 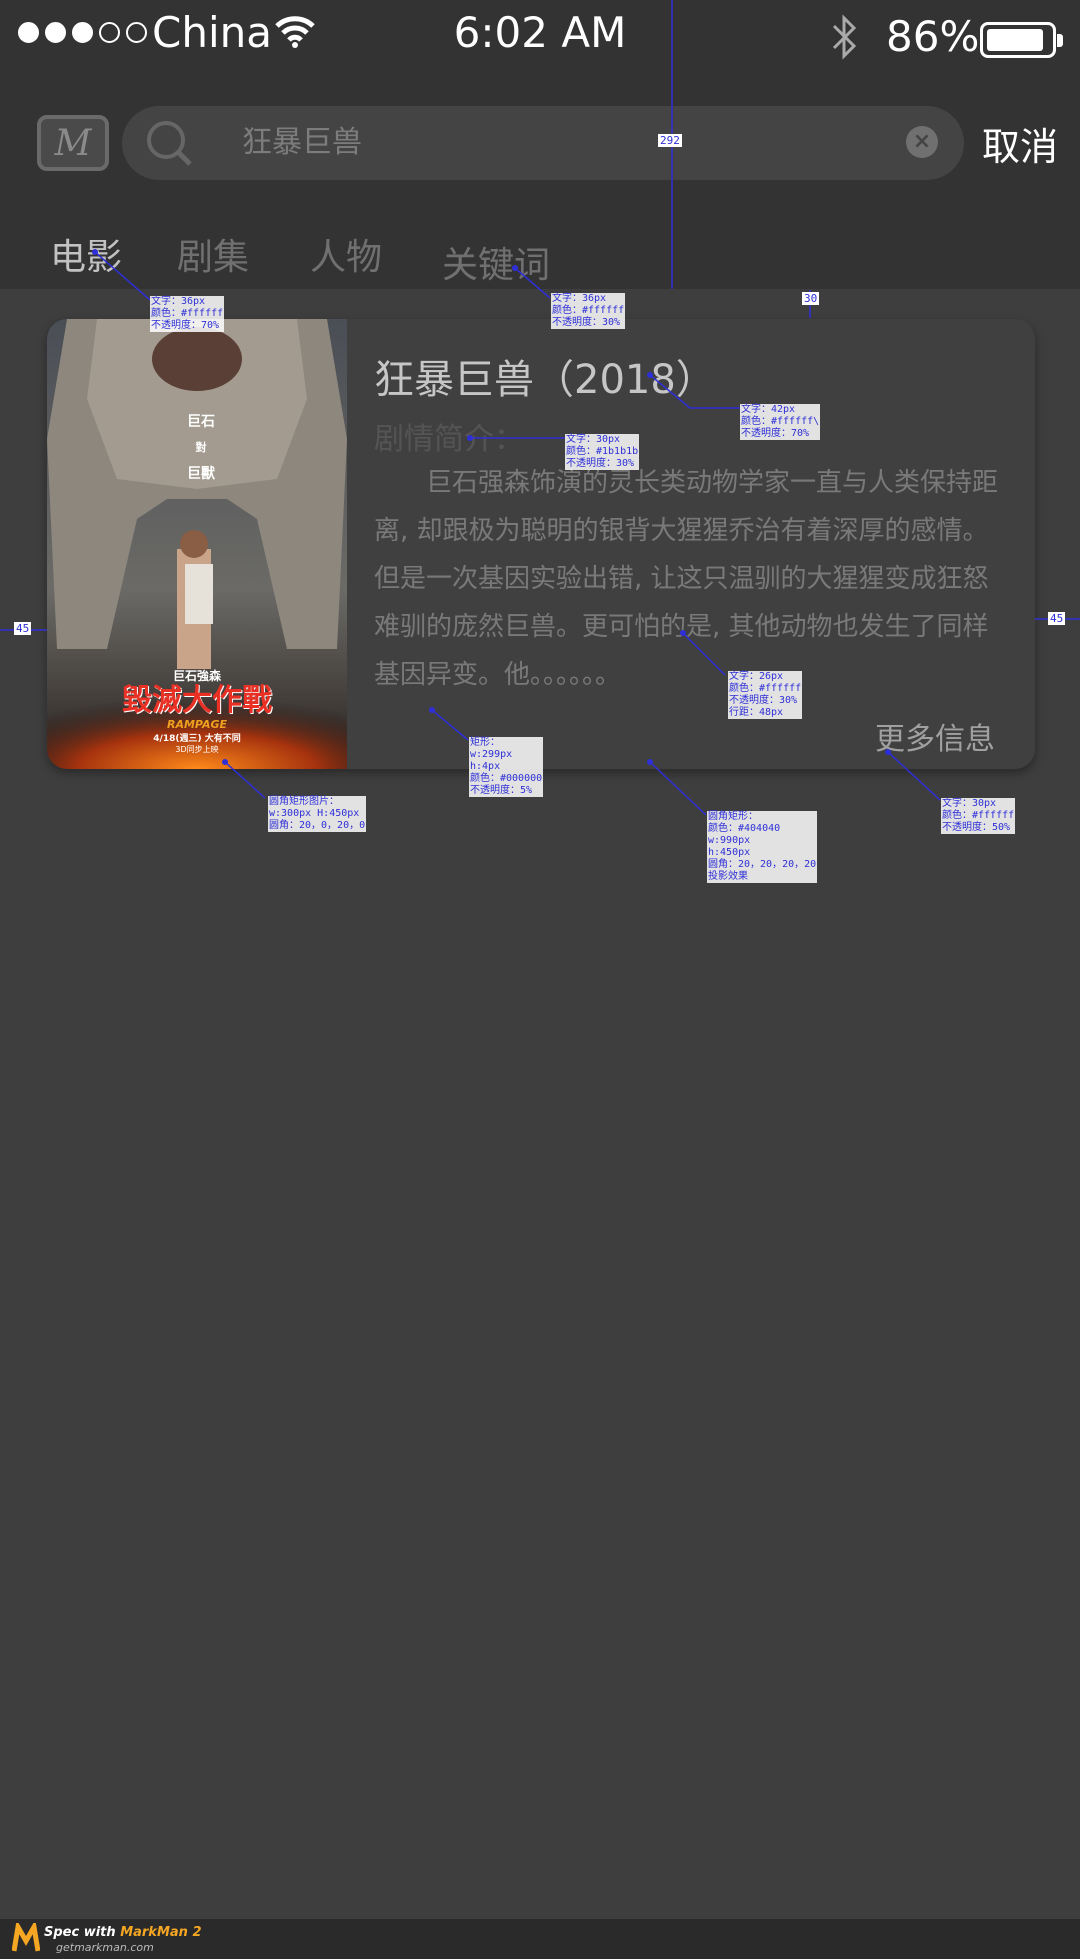 What do you see at coordinates (123, 1932) in the screenshot?
I see `footer-brand: Spec with MarkMan 2` at bounding box center [123, 1932].